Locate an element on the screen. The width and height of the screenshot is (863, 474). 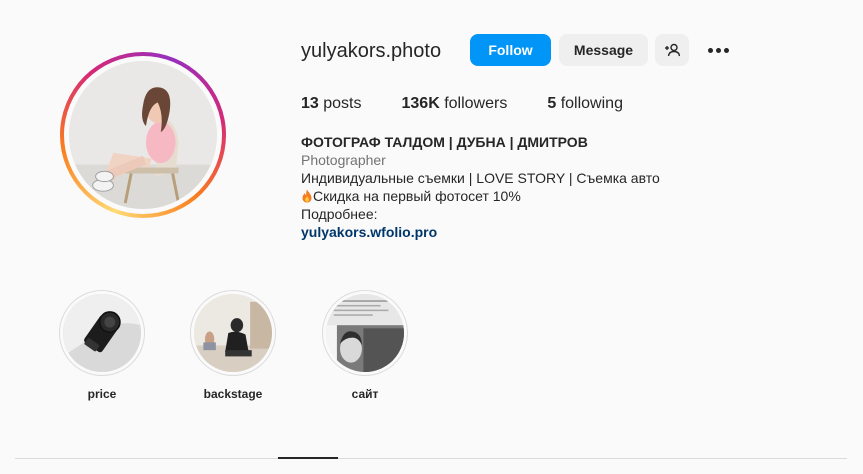
fire-emoji-icon is located at coordinates (307, 196).